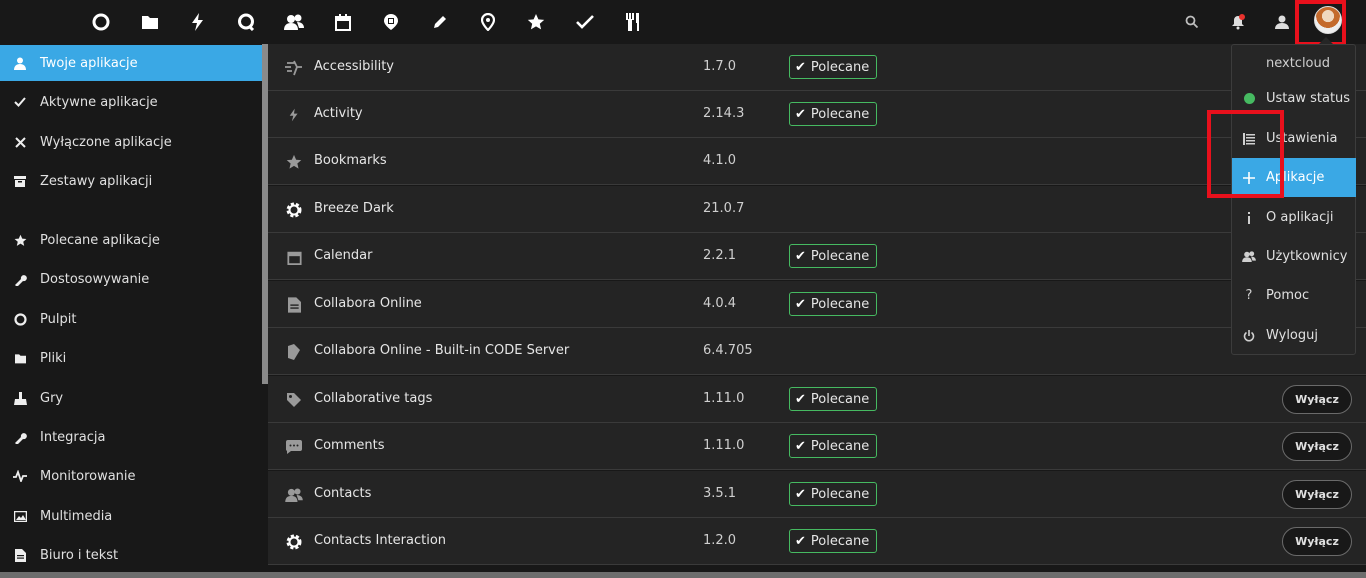  I want to click on menu-item-logout: Wyloguj, so click(1294, 335).